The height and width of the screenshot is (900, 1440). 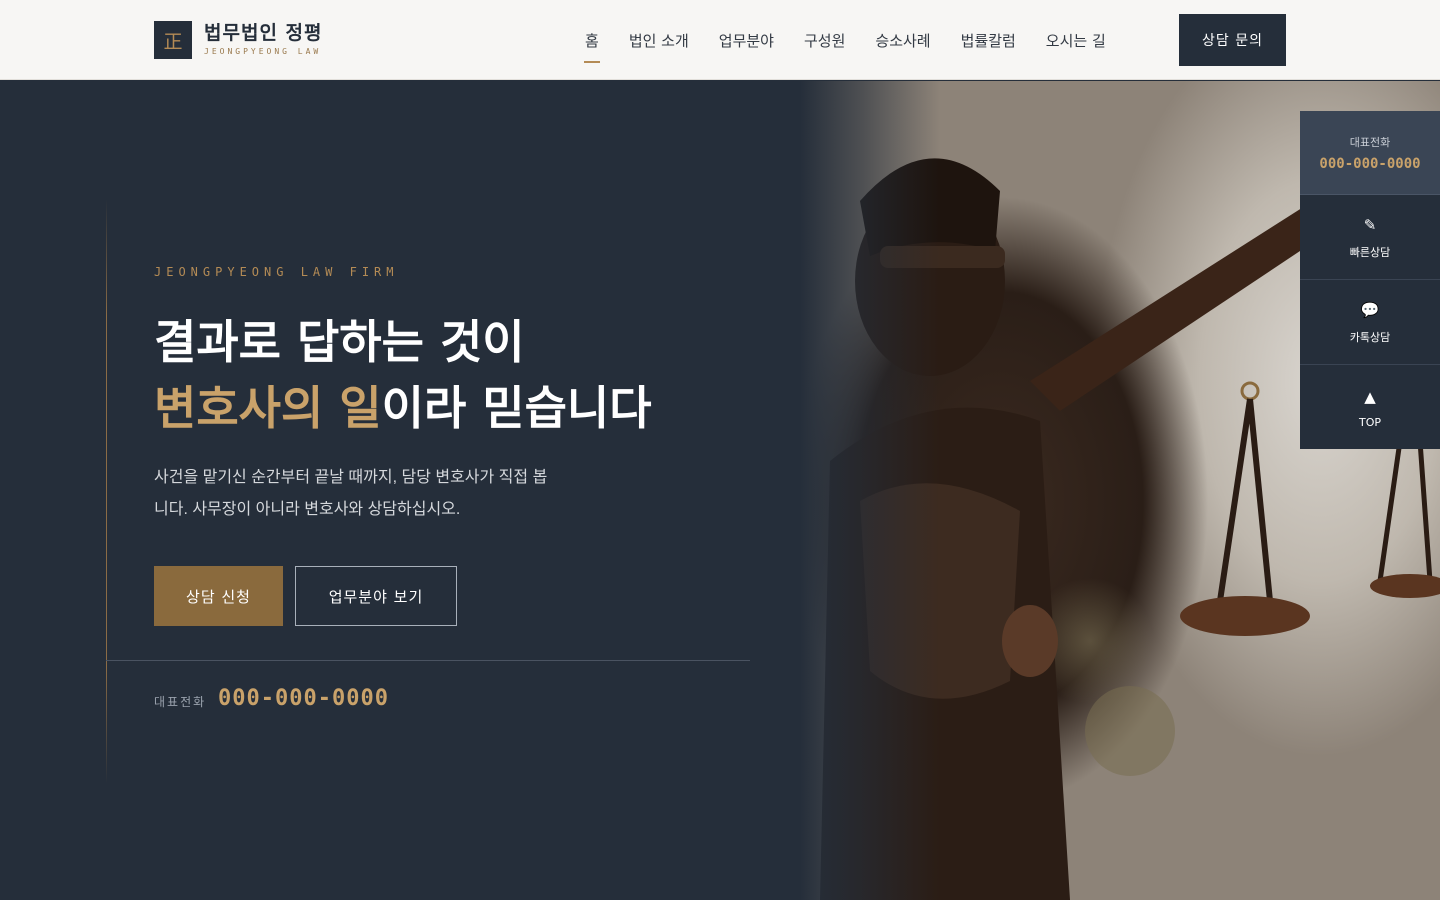 I want to click on image-fade-overlay, so click(x=870, y=490).